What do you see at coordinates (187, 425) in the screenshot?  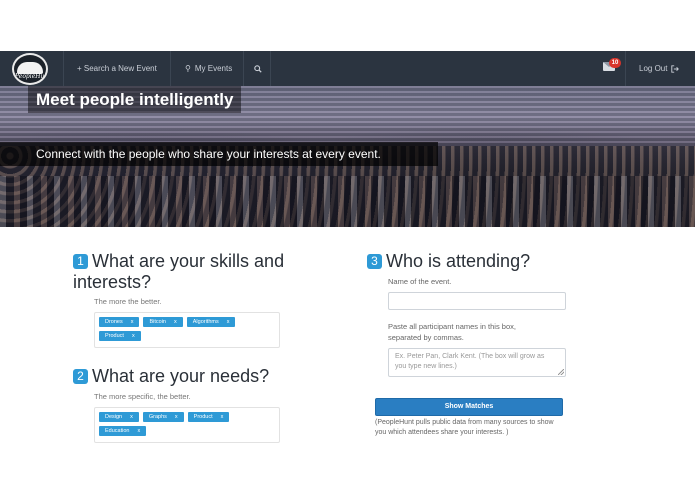 I see `needs-tag-input: Design x Graphs x Product x Education x` at bounding box center [187, 425].